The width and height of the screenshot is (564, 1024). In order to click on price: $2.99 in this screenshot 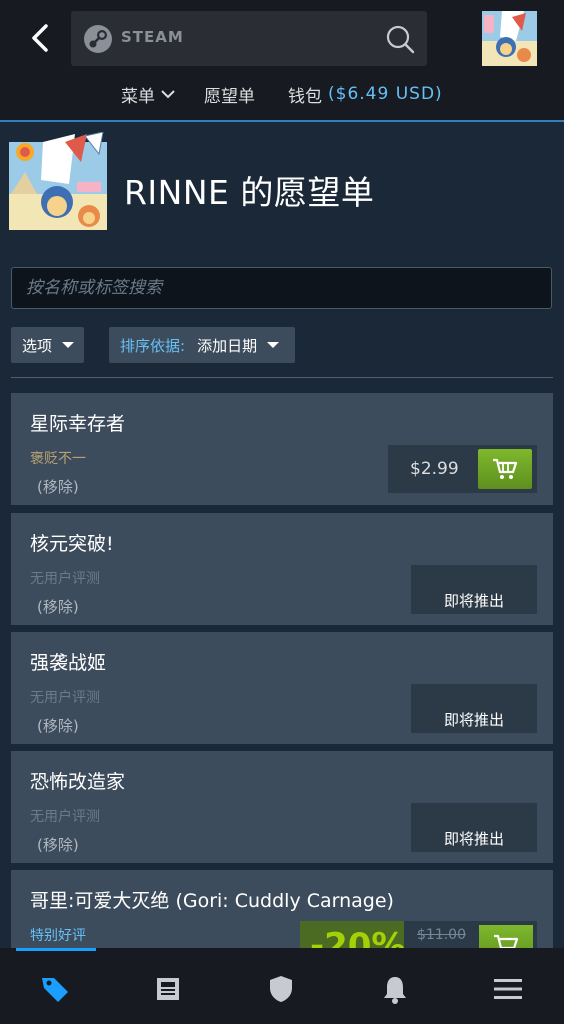, I will do `click(434, 469)`.